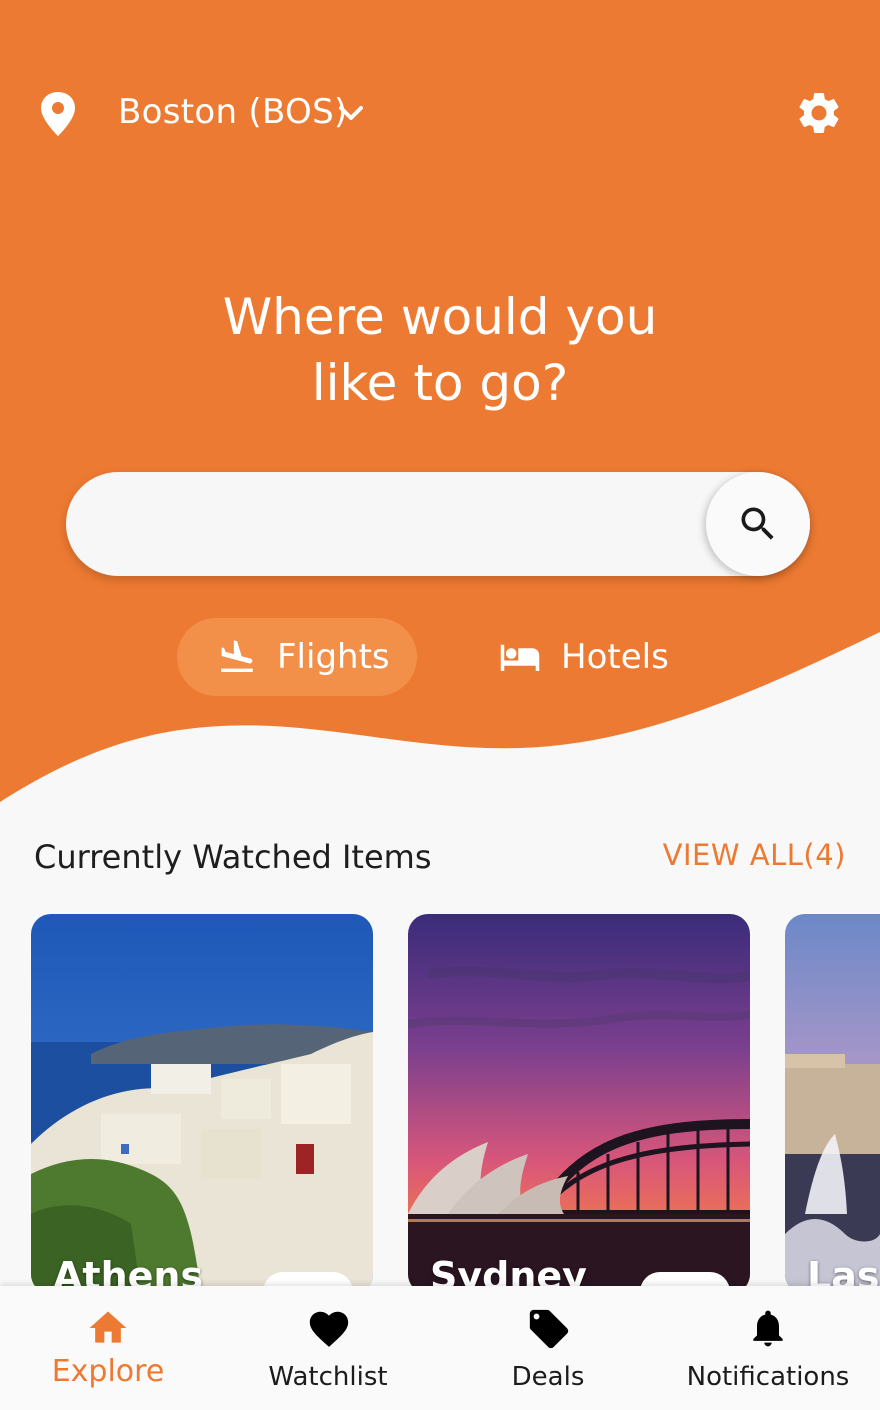 Image resolution: width=880 pixels, height=1410 pixels. Describe the element at coordinates (754, 855) in the screenshot. I see `view-all-link: VIEW ALL(4)` at that location.